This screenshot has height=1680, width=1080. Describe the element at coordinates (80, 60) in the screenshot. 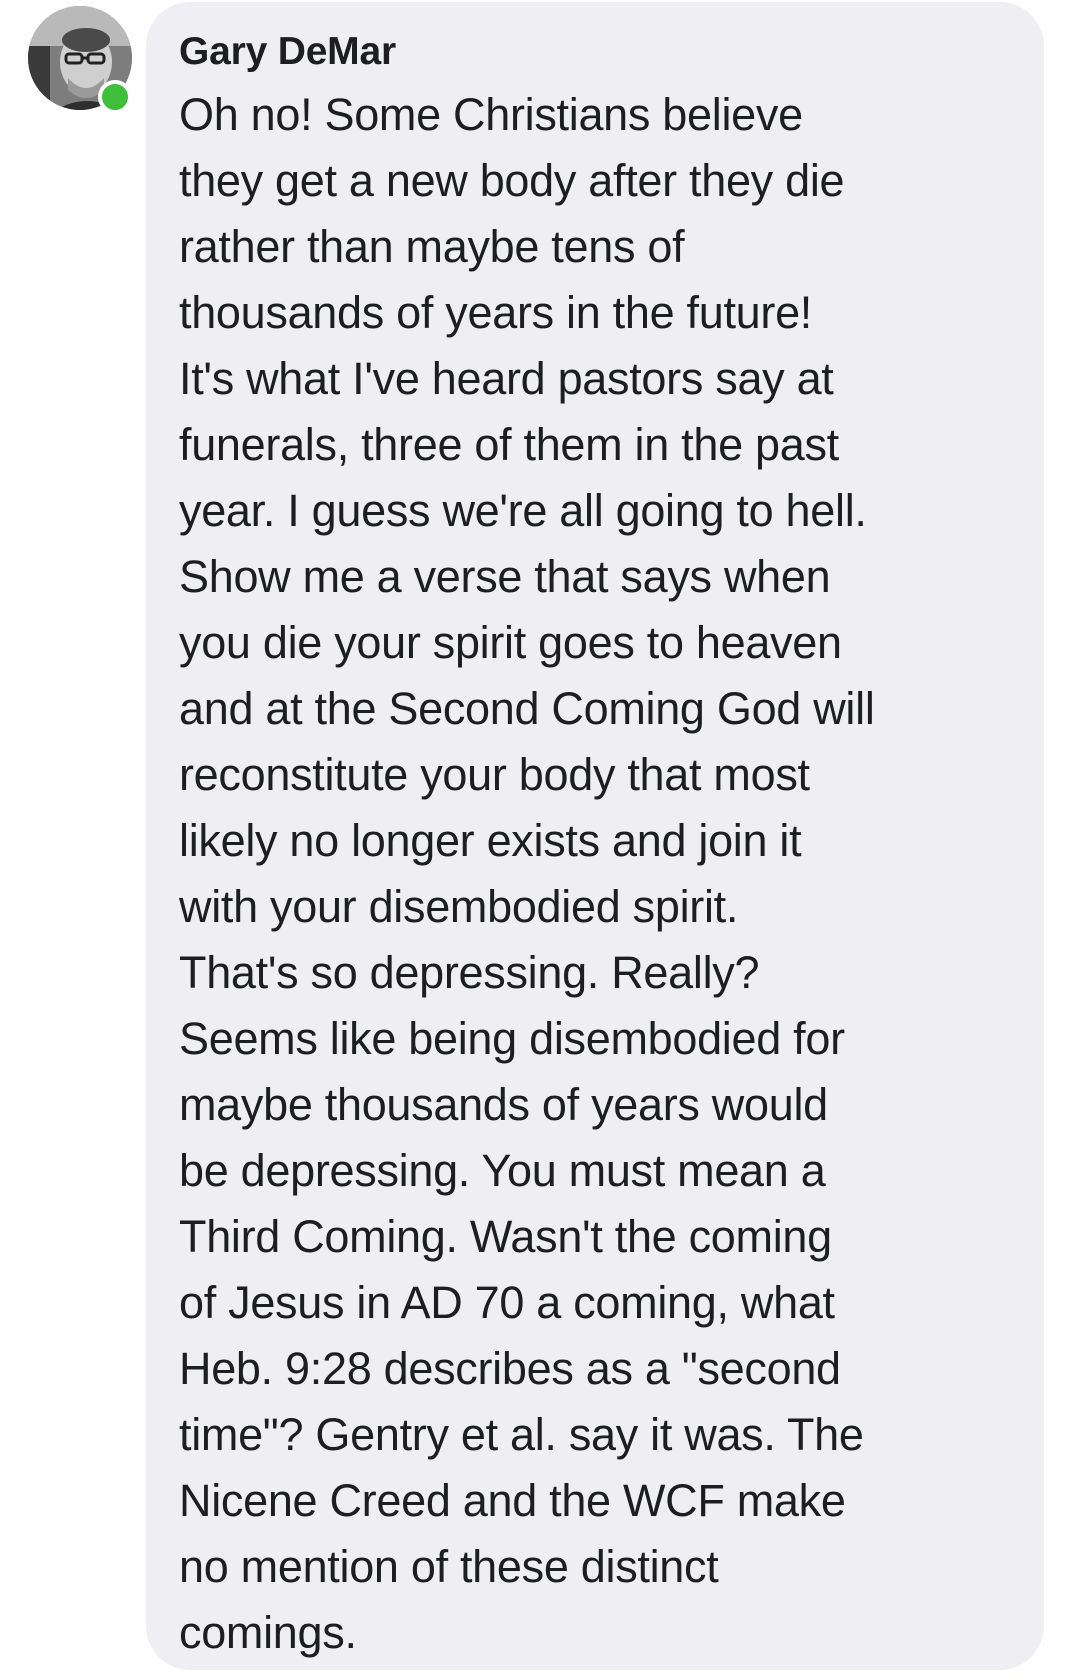

I see `avatar-wrap` at that location.